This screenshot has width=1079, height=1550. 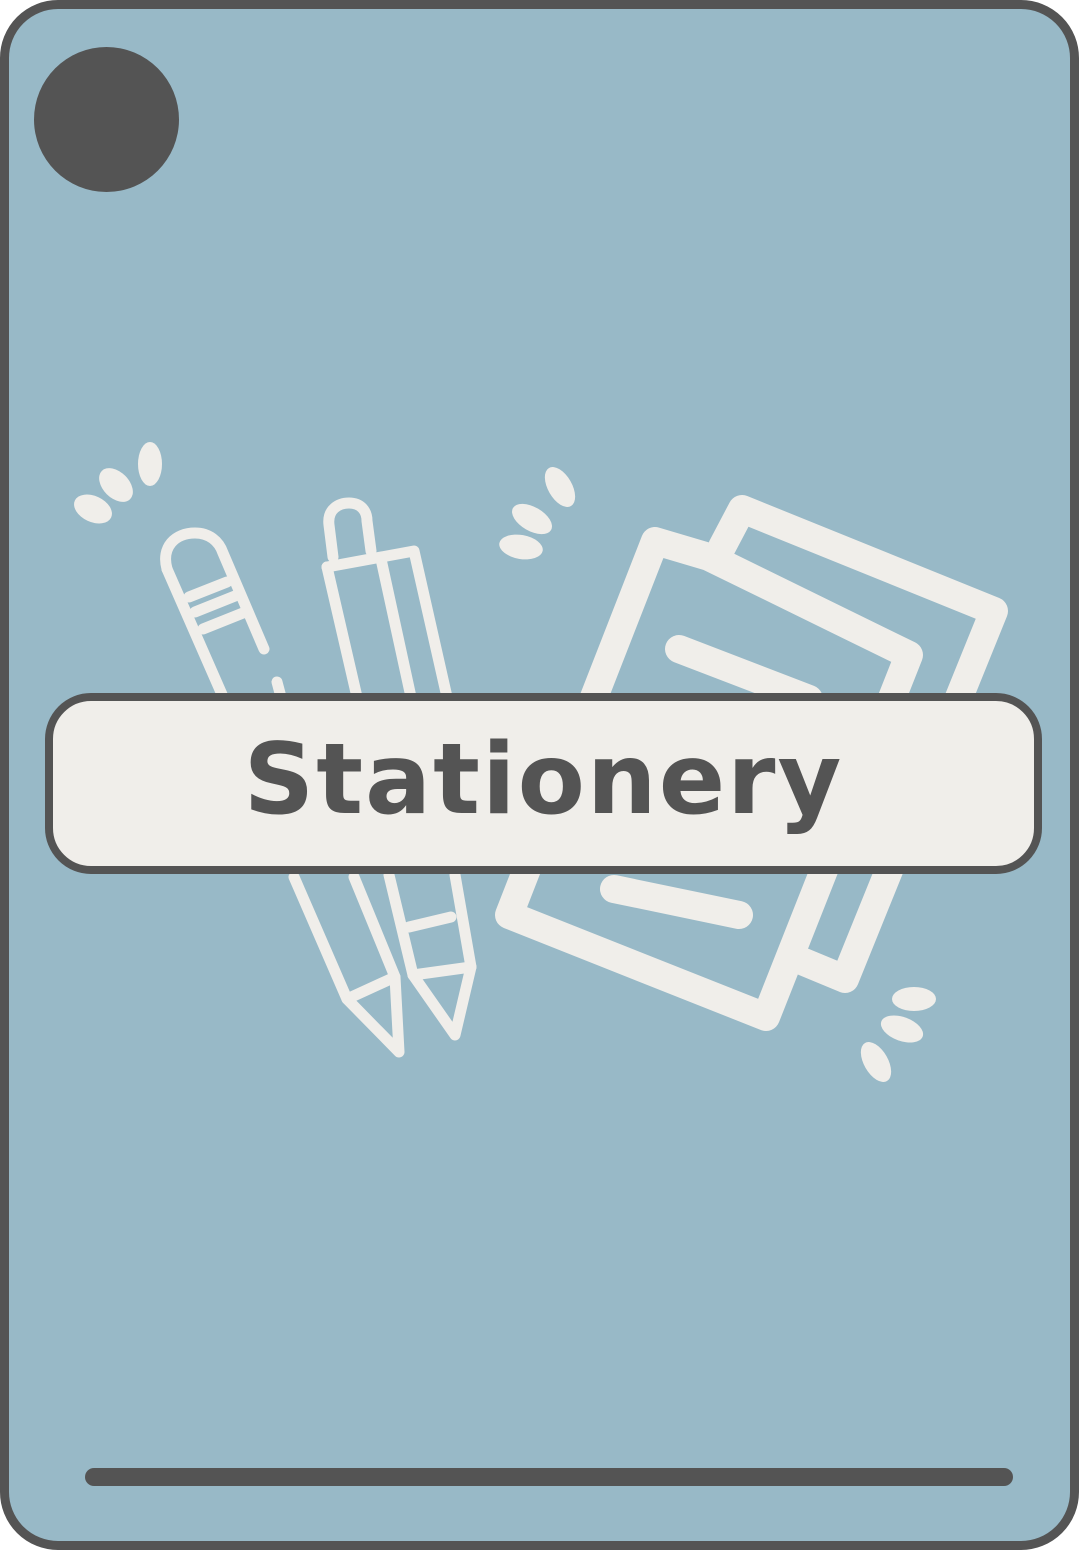 What do you see at coordinates (543, 779) in the screenshot?
I see `card-title: Stationery` at bounding box center [543, 779].